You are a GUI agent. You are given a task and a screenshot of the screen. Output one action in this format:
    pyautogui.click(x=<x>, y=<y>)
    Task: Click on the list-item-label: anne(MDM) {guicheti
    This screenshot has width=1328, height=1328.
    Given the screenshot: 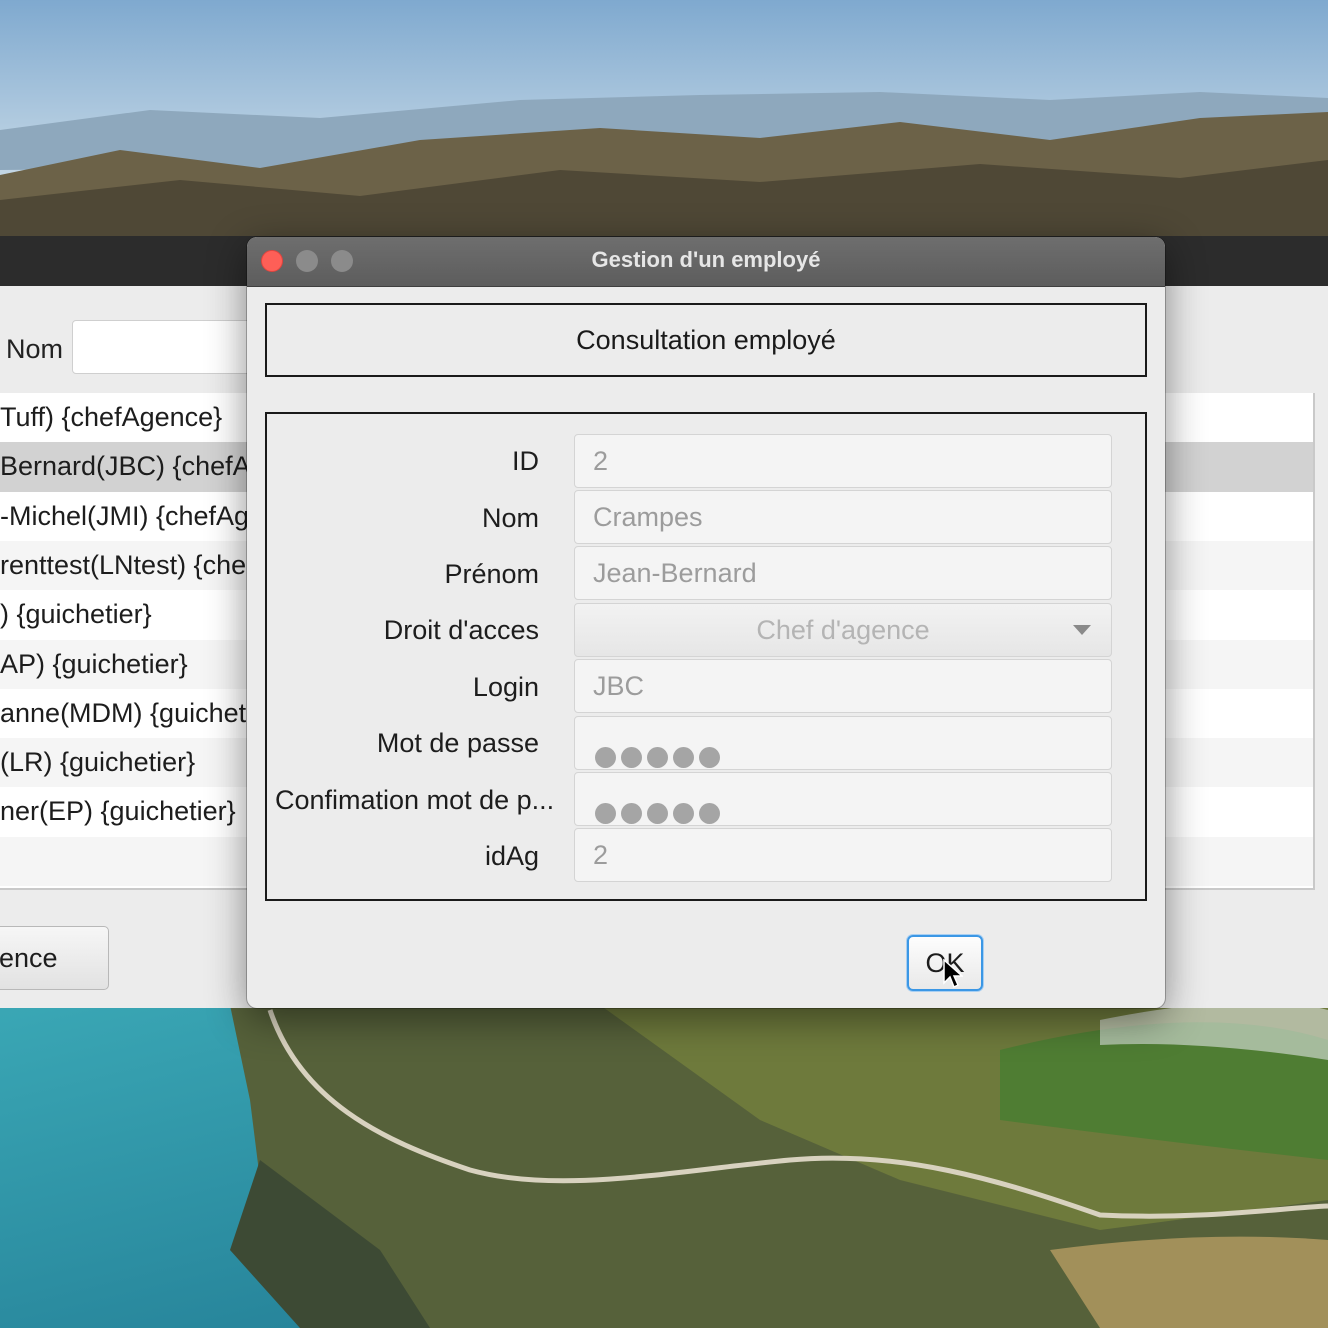 What is the action you would take?
    pyautogui.click(x=126, y=712)
    